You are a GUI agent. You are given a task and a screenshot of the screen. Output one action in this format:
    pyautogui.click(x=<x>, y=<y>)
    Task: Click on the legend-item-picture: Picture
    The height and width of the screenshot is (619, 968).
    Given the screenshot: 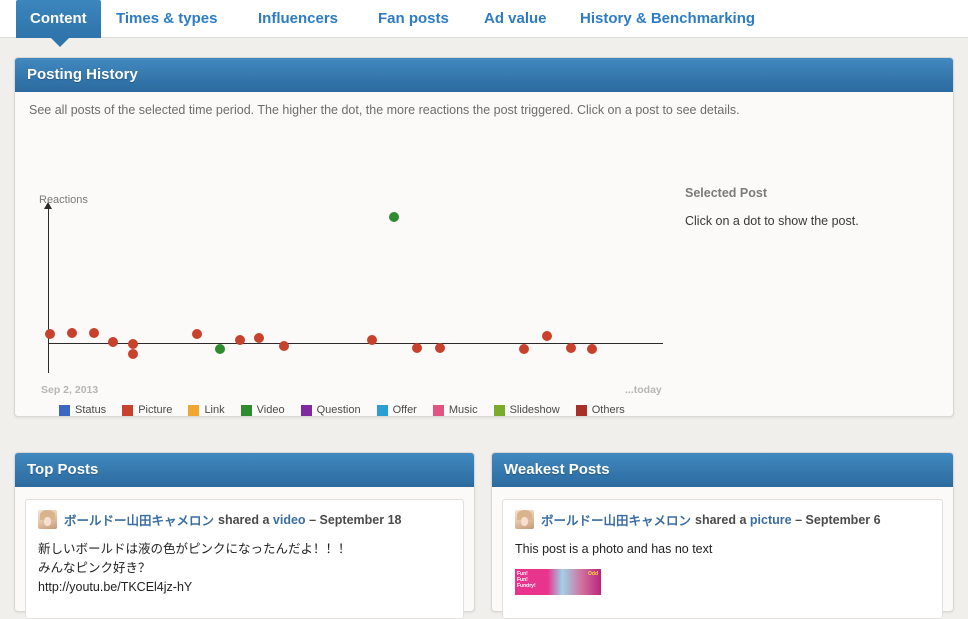 What is the action you would take?
    pyautogui.click(x=147, y=410)
    